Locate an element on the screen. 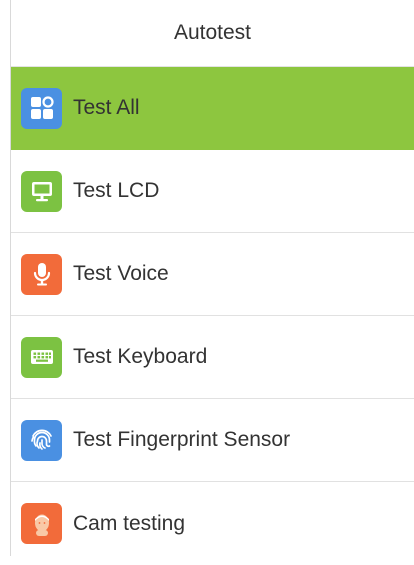 The width and height of the screenshot is (414, 565). fingerprint-icon is located at coordinates (41, 440).